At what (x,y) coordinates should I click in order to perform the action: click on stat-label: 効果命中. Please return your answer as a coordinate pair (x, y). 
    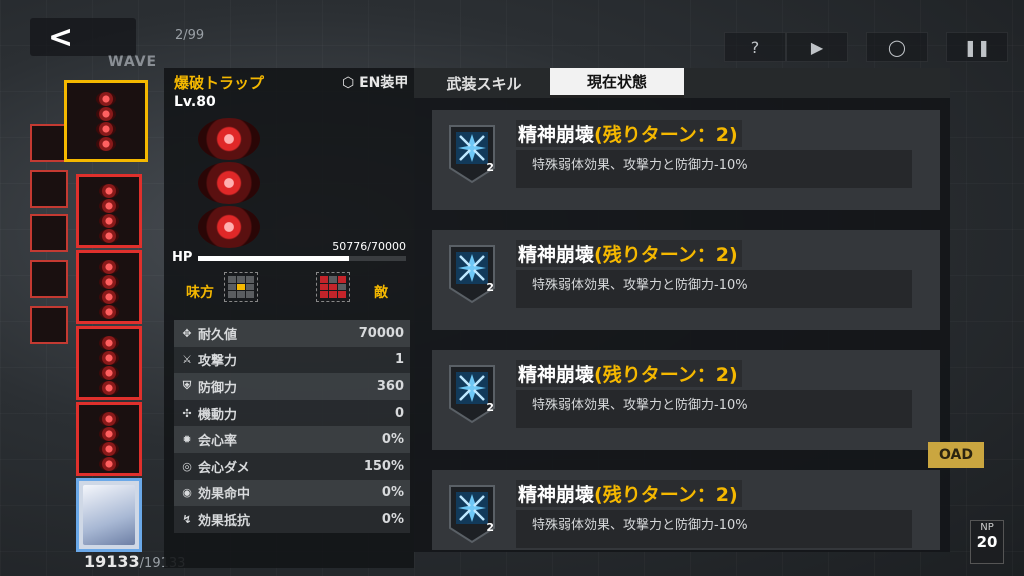
    Looking at the image, I should click on (224, 495).